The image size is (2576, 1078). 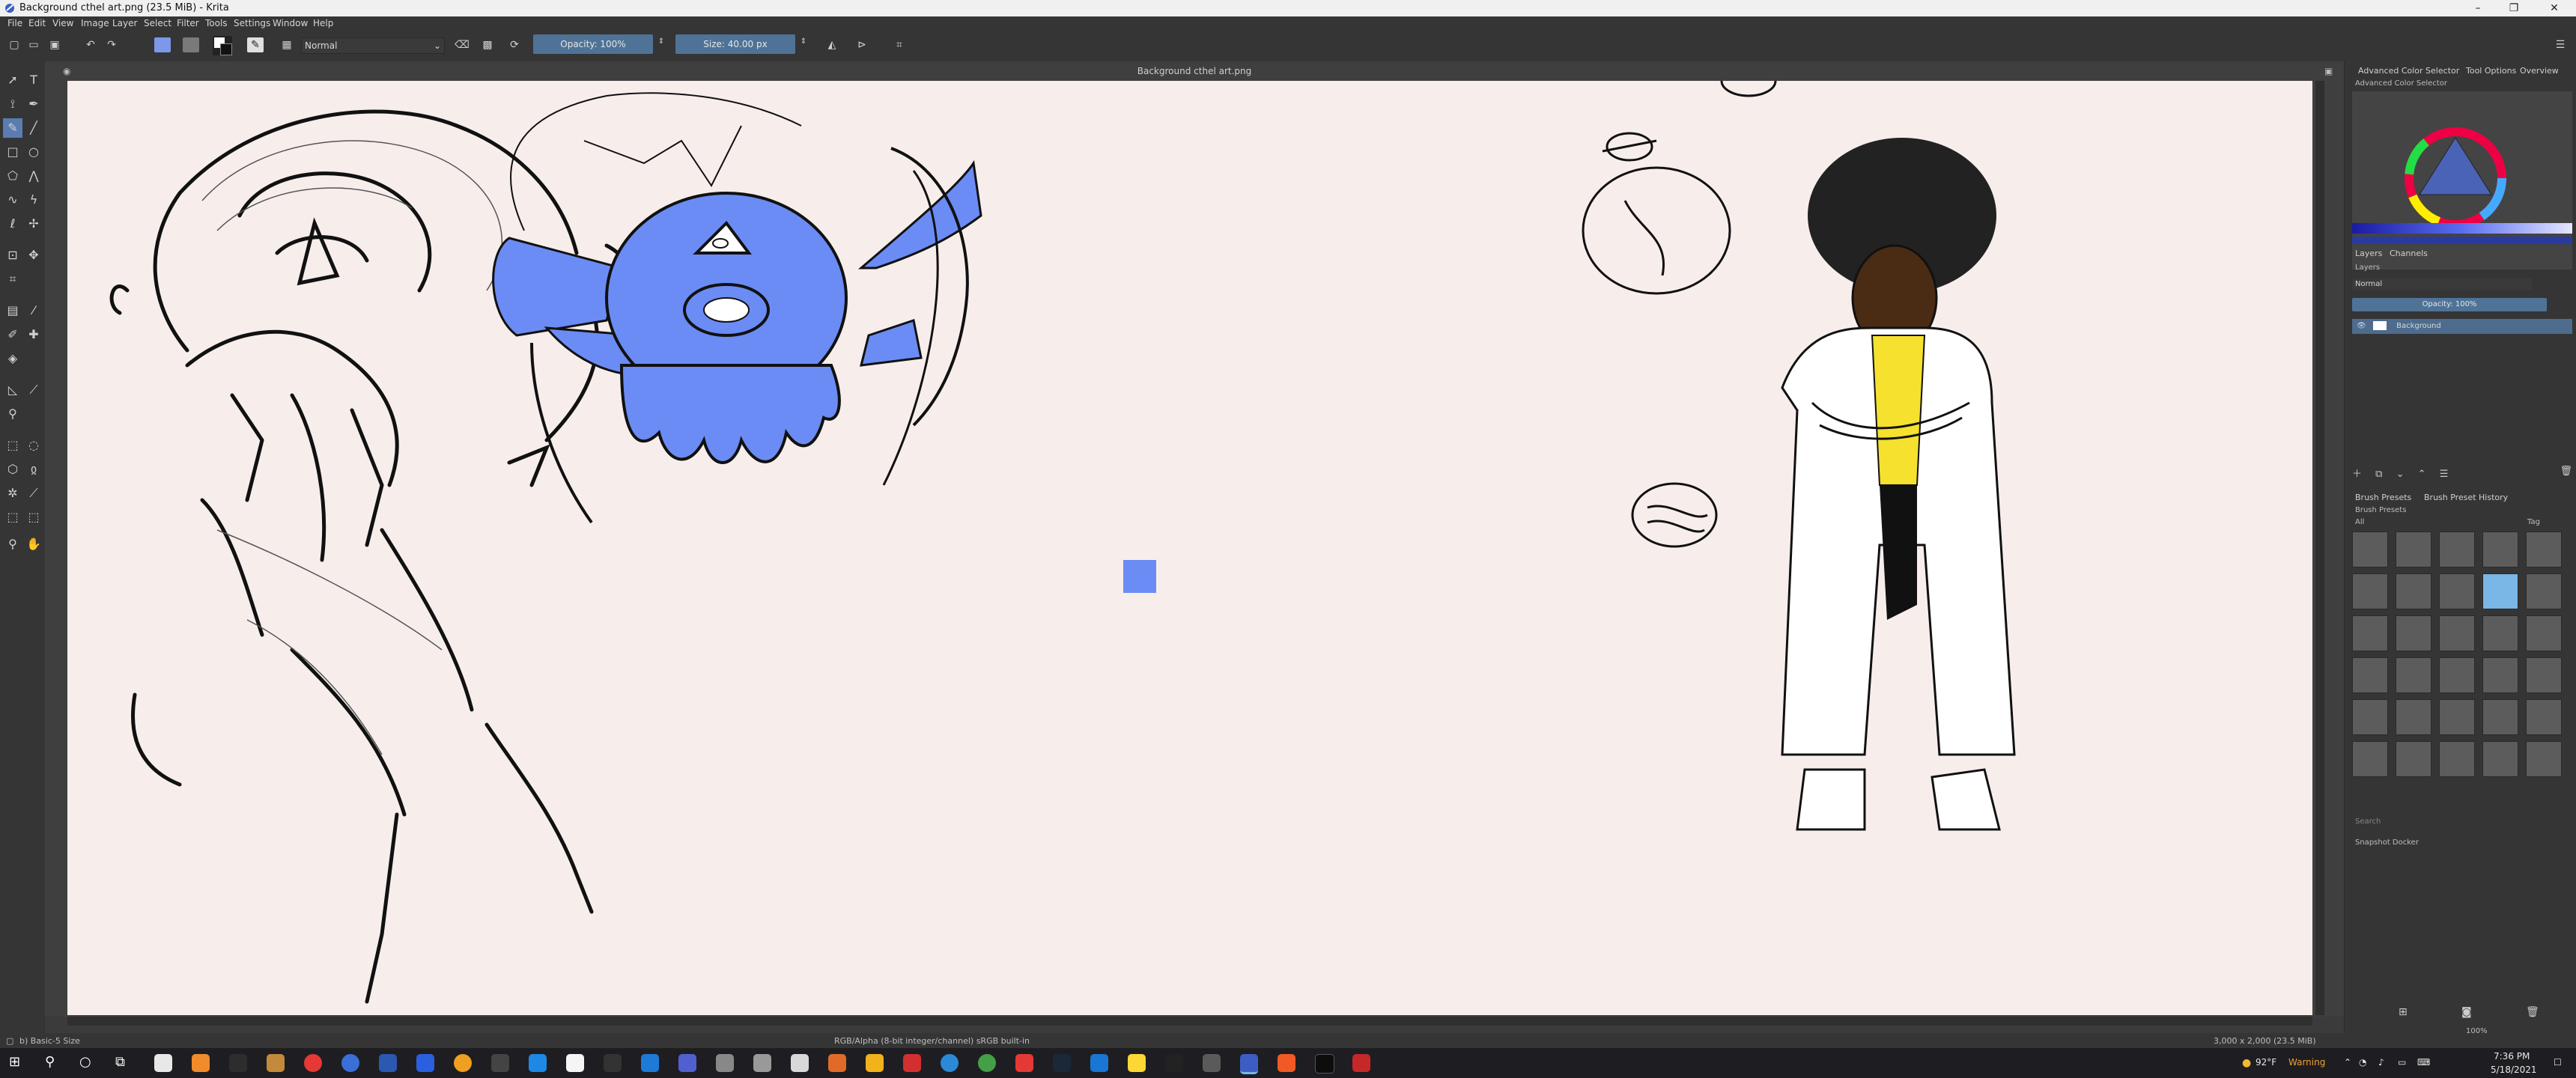 What do you see at coordinates (2478, 8) in the screenshot?
I see `minimize-button: –` at bounding box center [2478, 8].